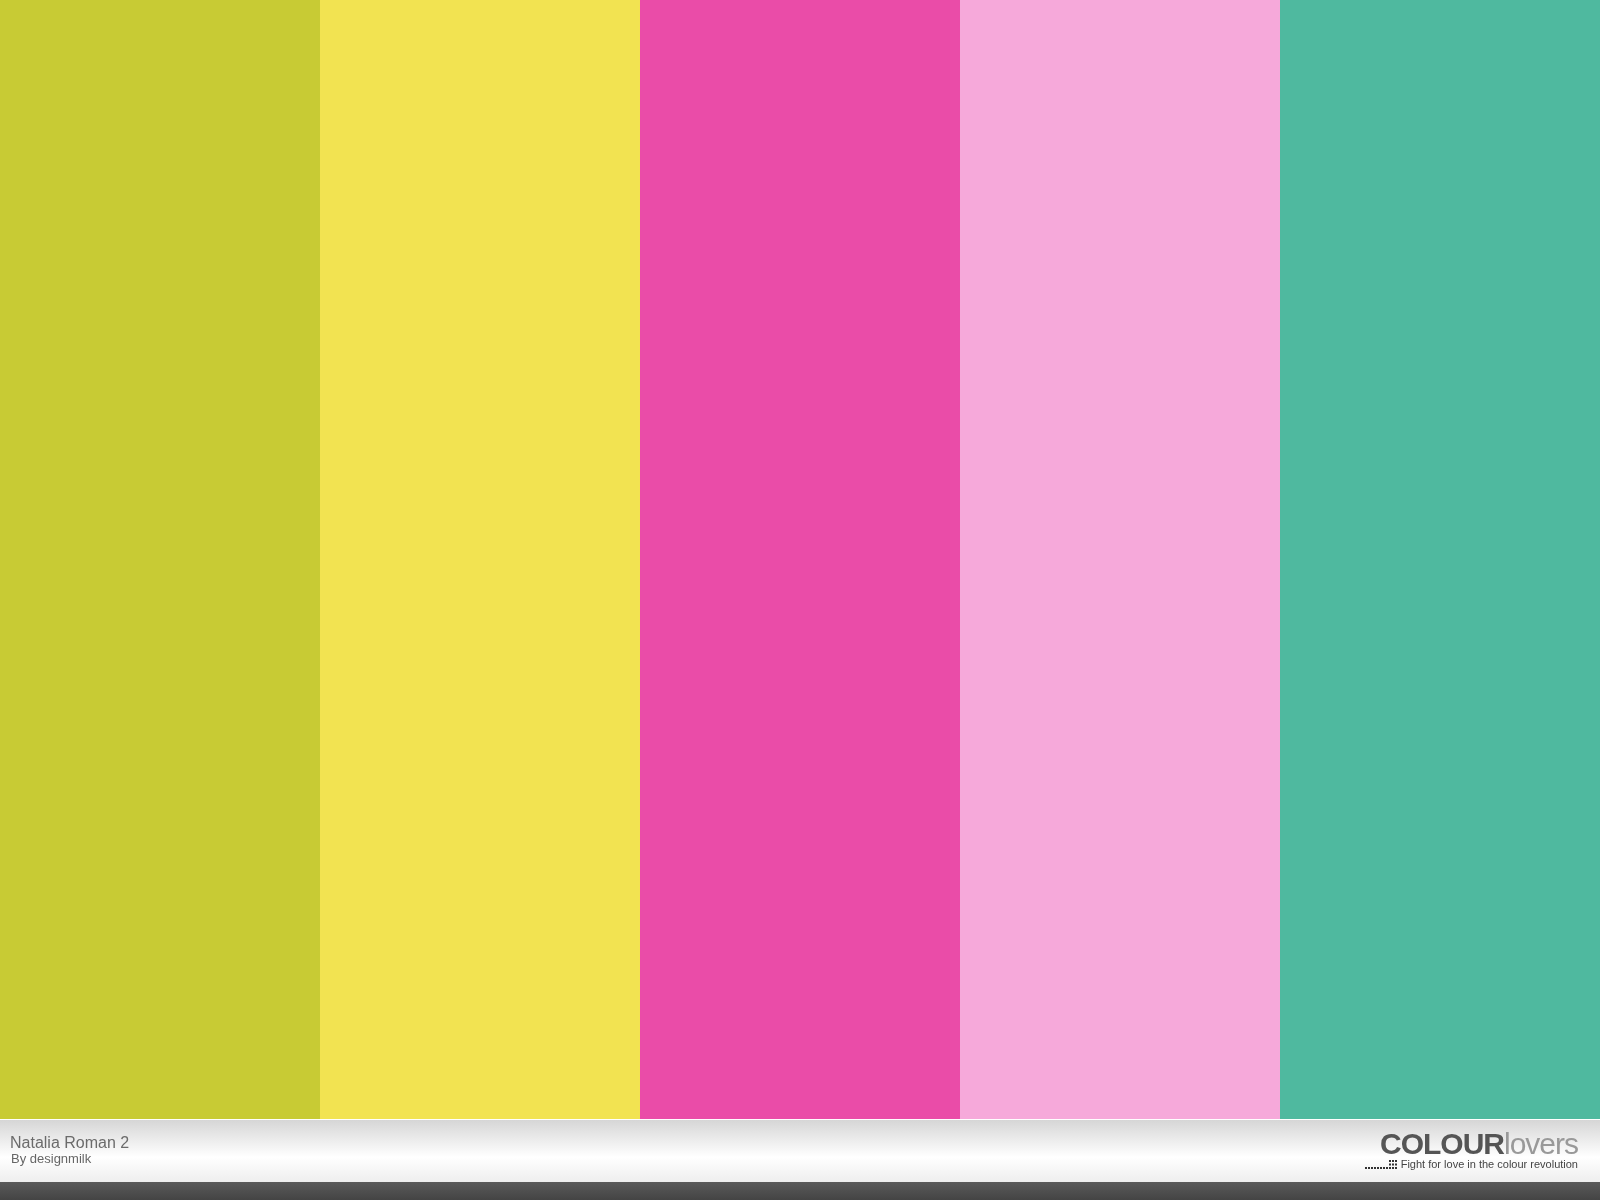 This screenshot has width=1600, height=1200. Describe the element at coordinates (1380, 1164) in the screenshot. I see `dotted-line-icon` at that location.